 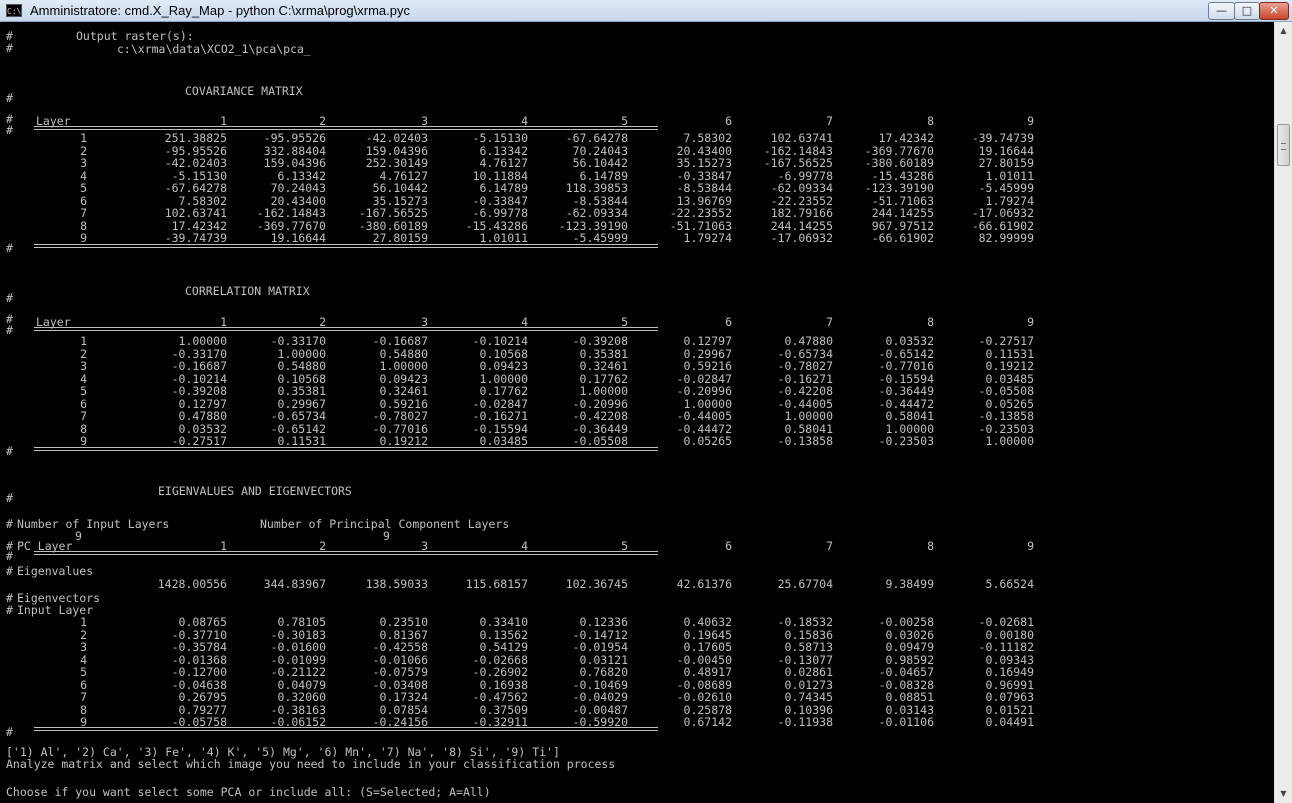 I want to click on eigen-cell: -0.01066, so click(x=400, y=659).